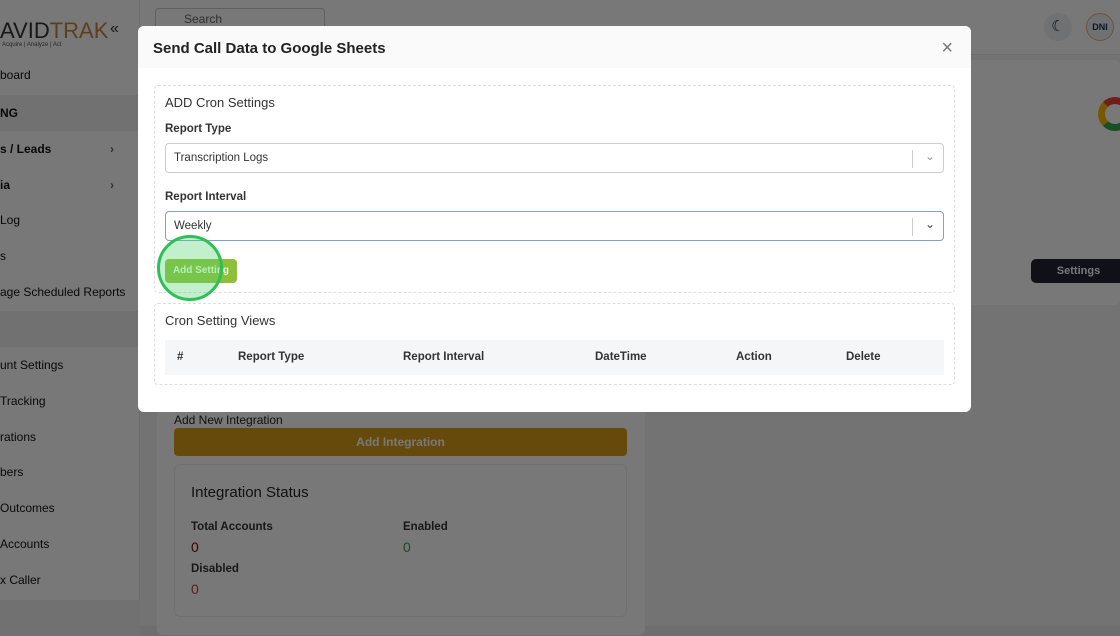  I want to click on sidebar-item-account-settings: unt Settings, so click(70, 365).